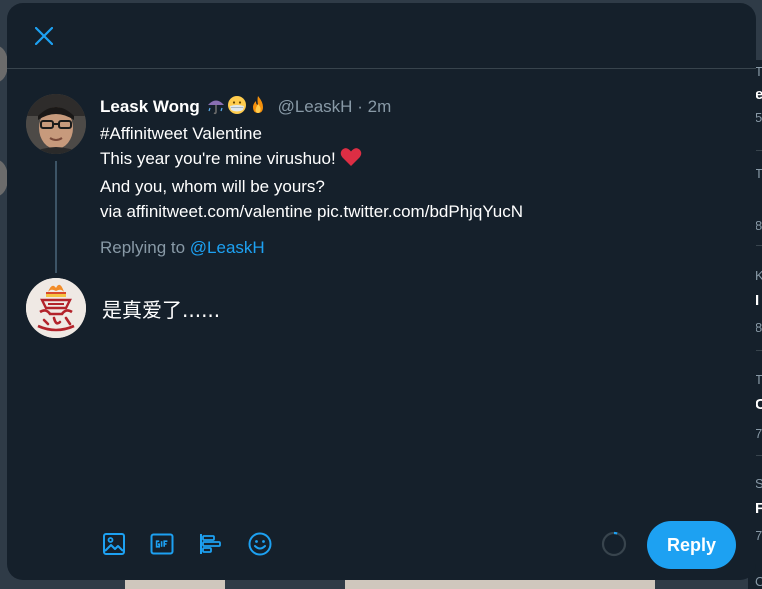 Image resolution: width=762 pixels, height=589 pixels. I want to click on media-icon, so click(114, 544).